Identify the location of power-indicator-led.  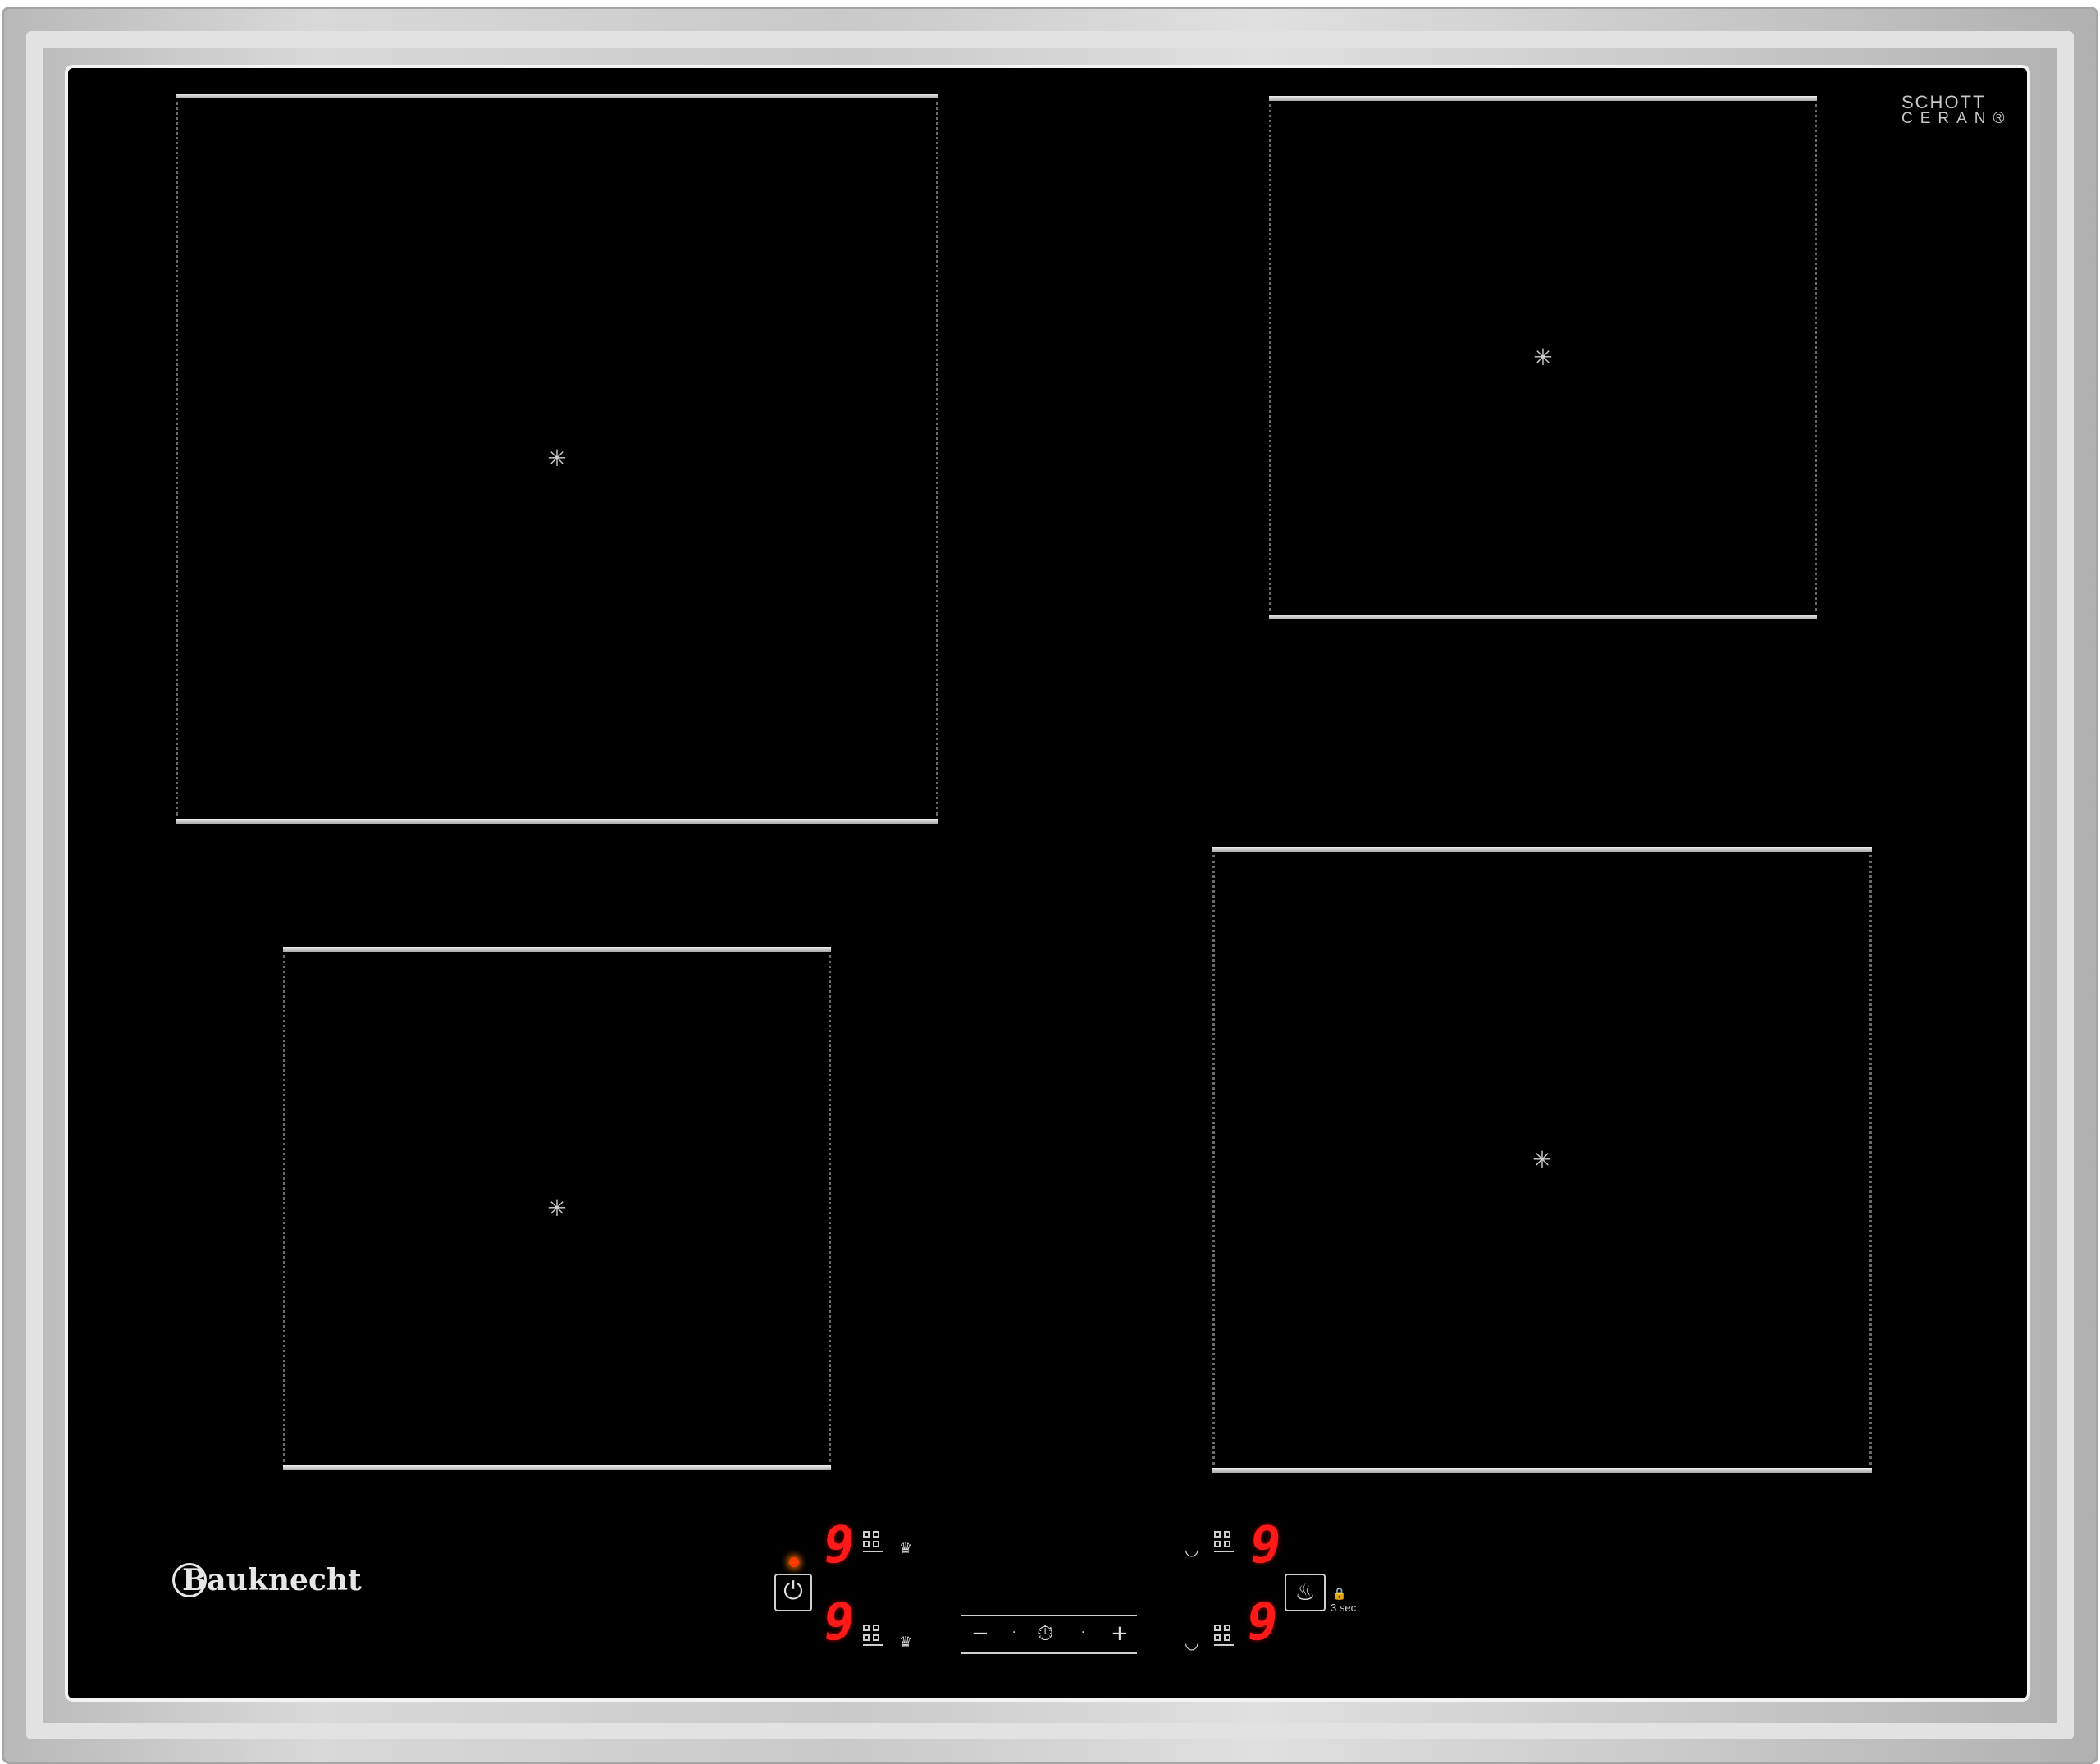
(794, 1562).